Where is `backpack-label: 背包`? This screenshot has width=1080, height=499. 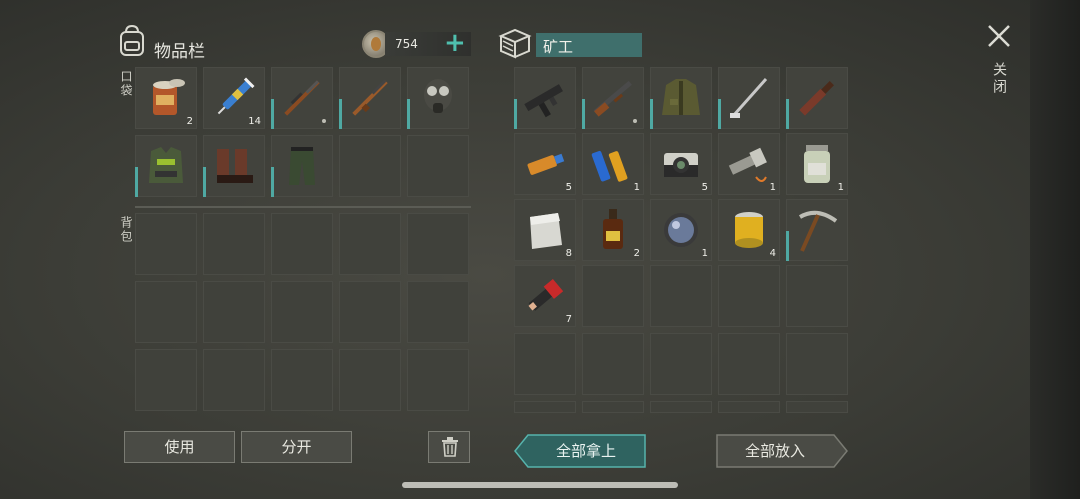
backpack-label: 背包 is located at coordinates (126, 230).